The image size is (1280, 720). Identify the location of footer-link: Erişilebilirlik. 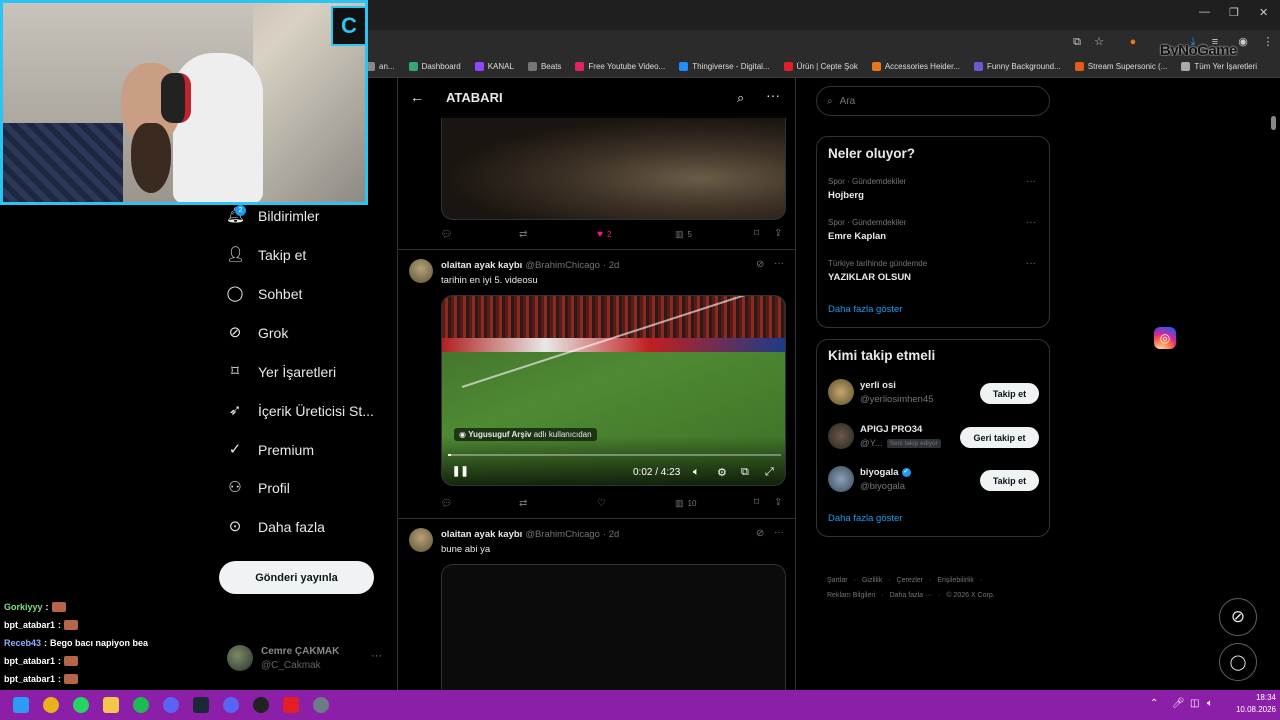
(955, 580).